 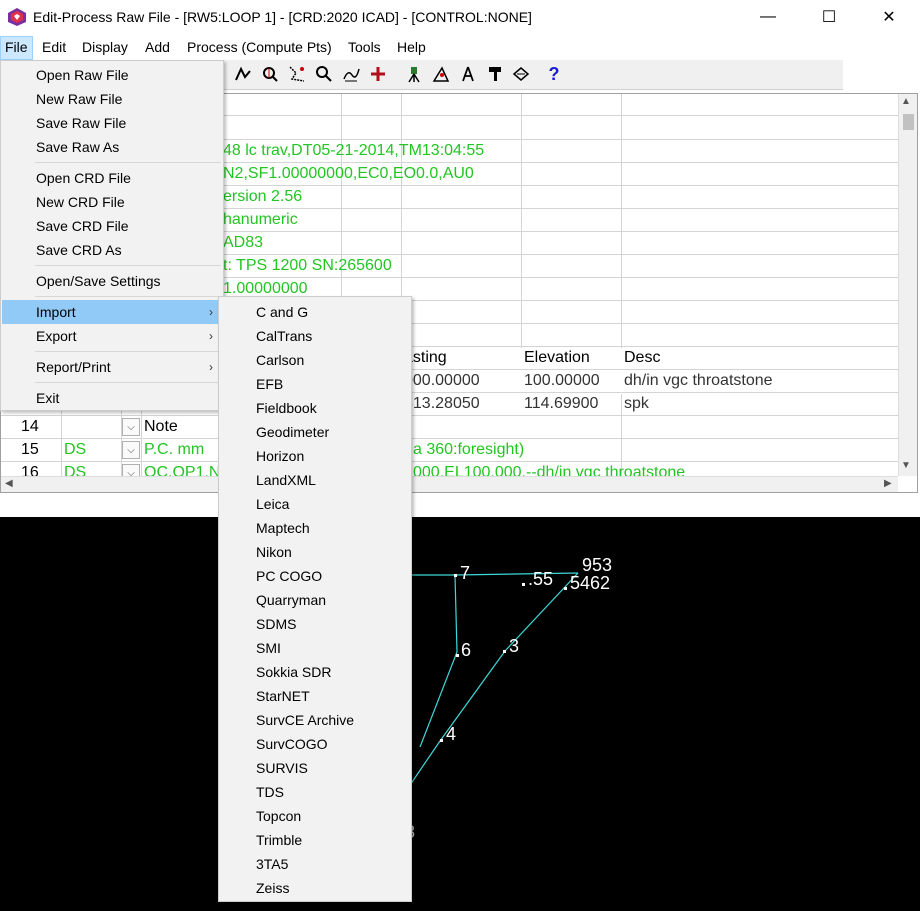 What do you see at coordinates (465, 573) in the screenshot?
I see `point-label: 7` at bounding box center [465, 573].